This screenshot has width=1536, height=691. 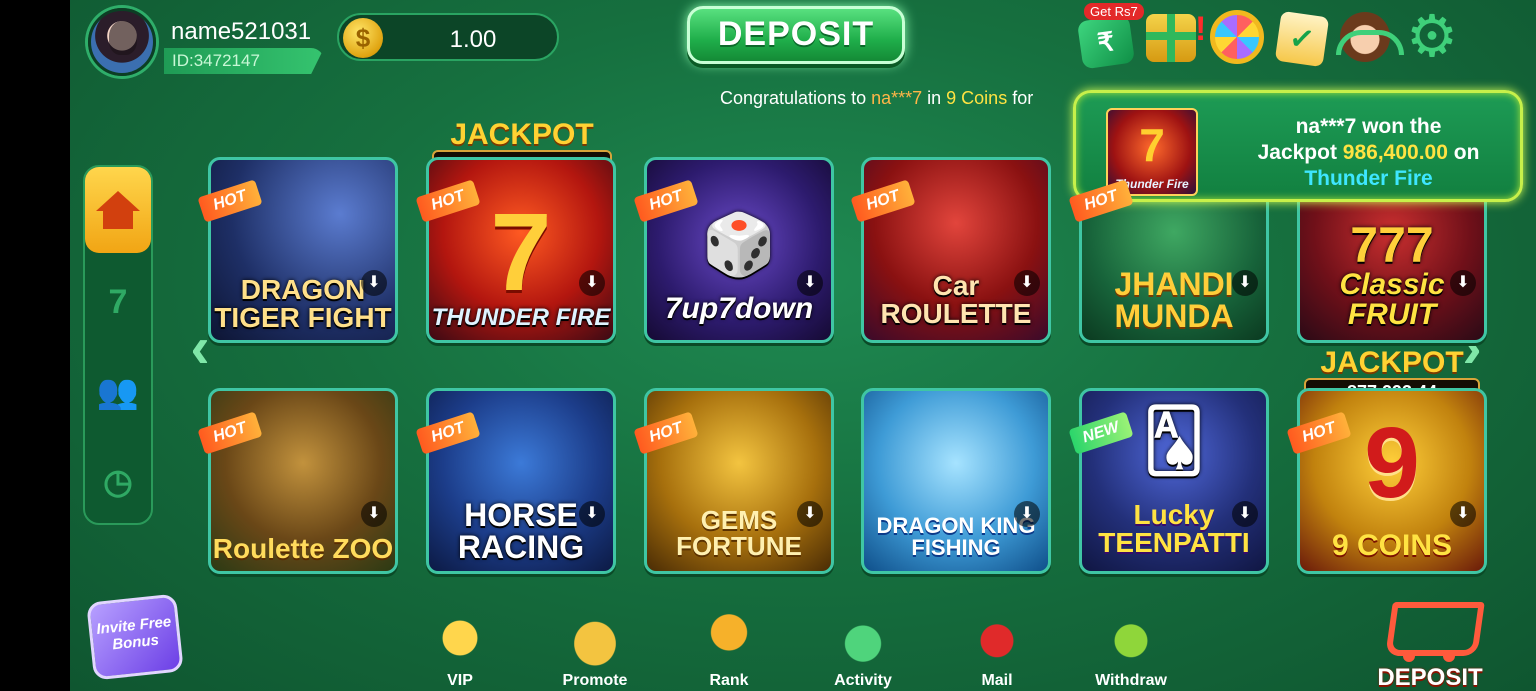 What do you see at coordinates (977, 98) in the screenshot?
I see `marquee-game: 9 Coins` at bounding box center [977, 98].